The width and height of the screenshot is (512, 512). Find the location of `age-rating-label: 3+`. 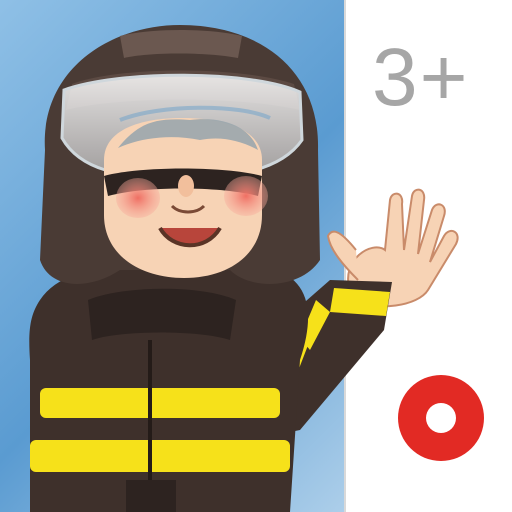

age-rating-label: 3+ is located at coordinates (421, 77).